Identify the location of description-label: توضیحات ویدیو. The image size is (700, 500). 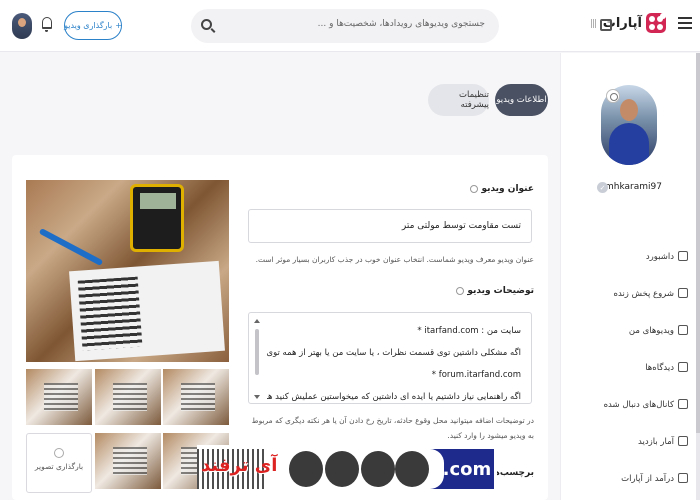
(487, 291).